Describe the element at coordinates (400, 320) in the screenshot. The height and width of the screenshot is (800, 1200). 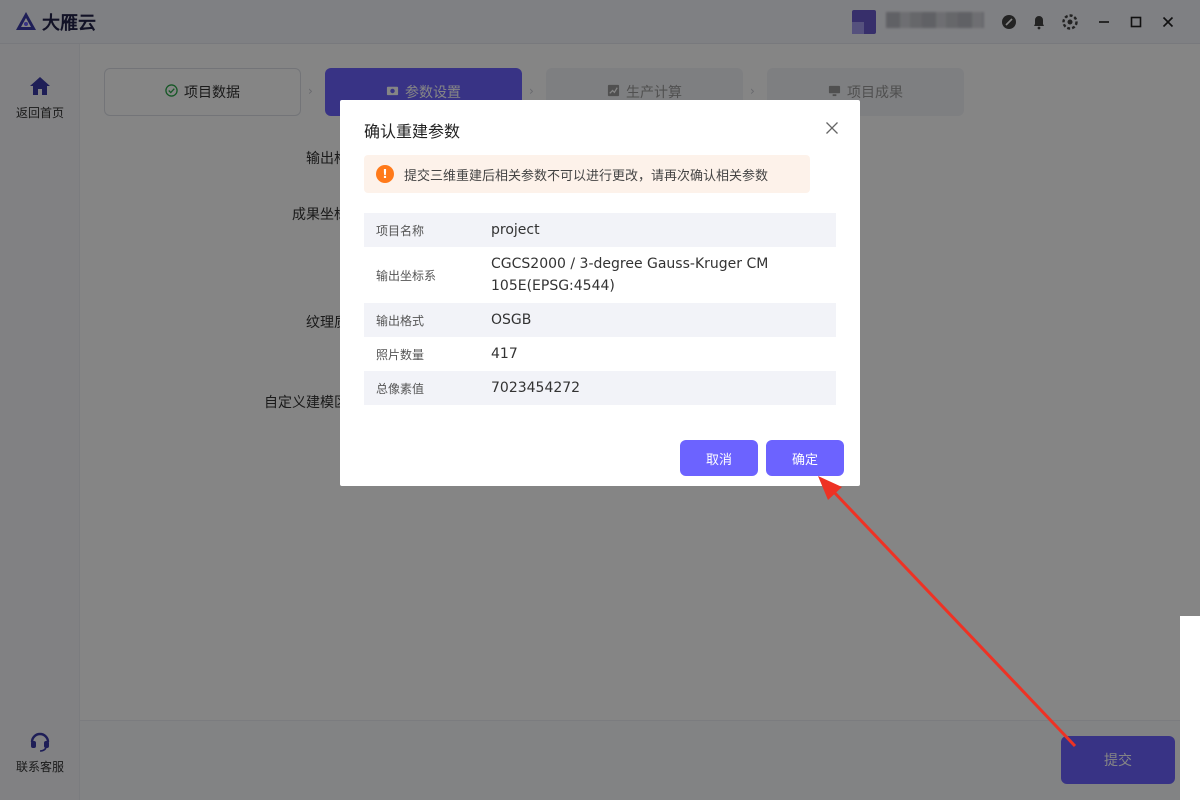
I see `row-key: 输出格式` at that location.